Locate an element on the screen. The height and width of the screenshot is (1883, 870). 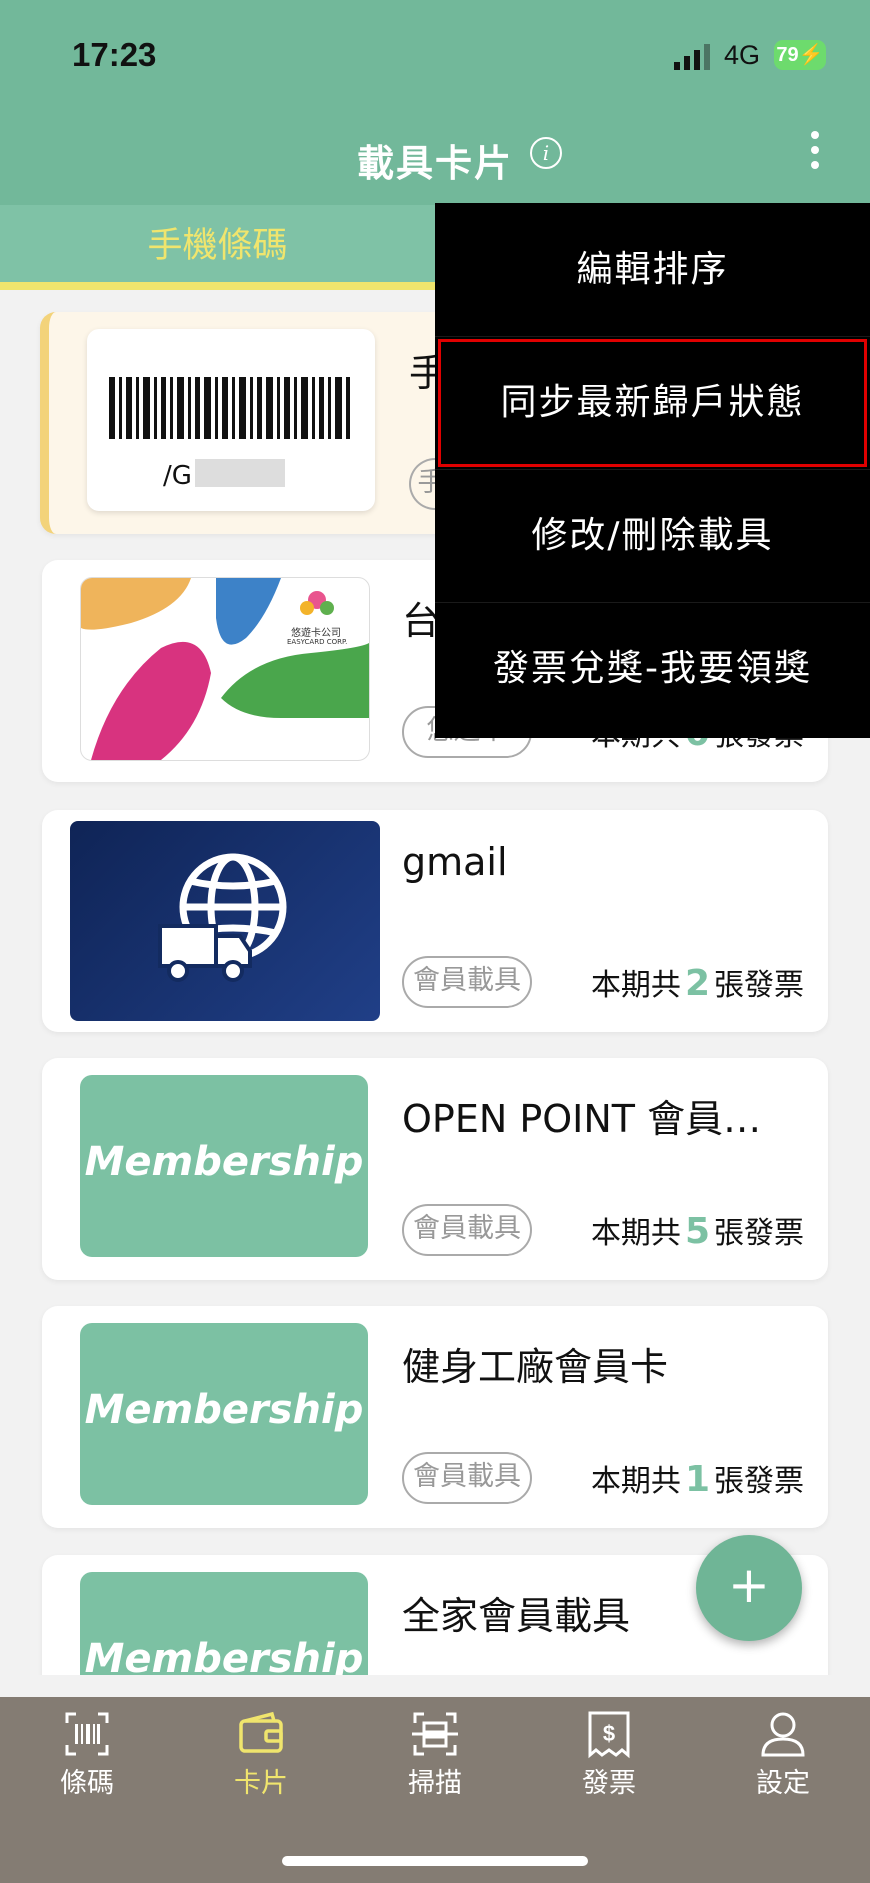
nav-label: 卡片 is located at coordinates (261, 1783).